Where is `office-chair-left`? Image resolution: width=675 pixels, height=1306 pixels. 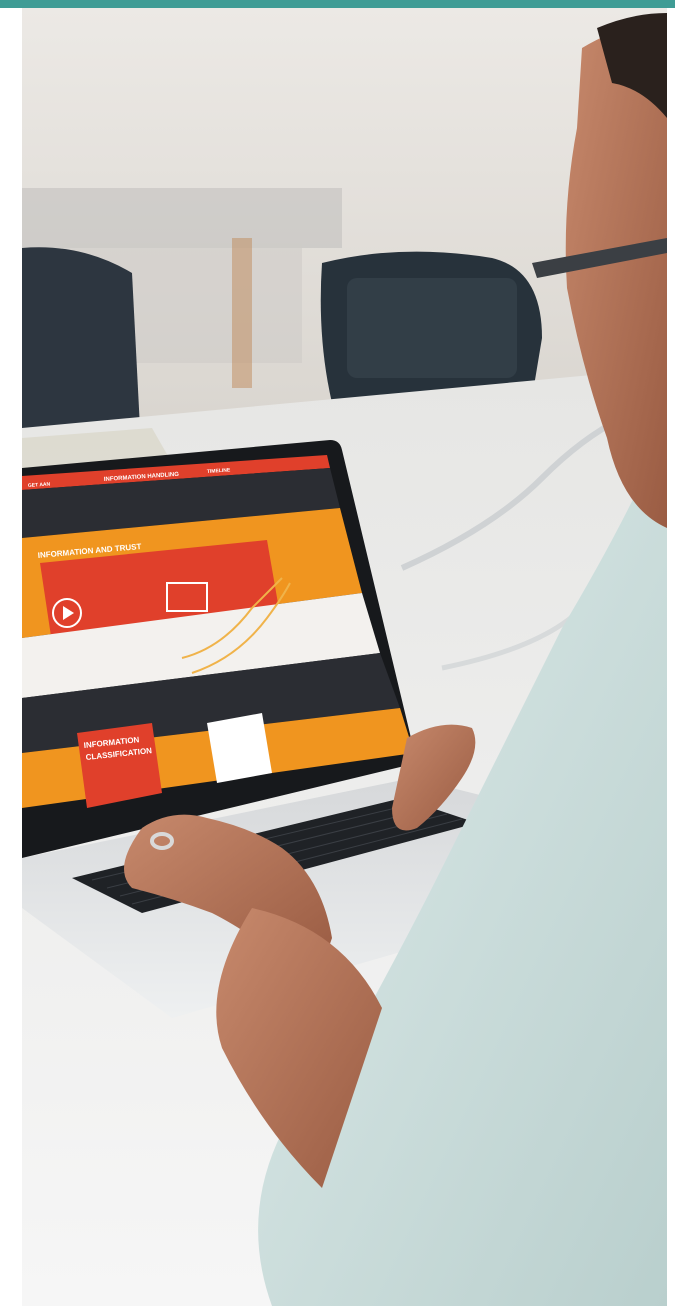
office-chair-left is located at coordinates (81, 342).